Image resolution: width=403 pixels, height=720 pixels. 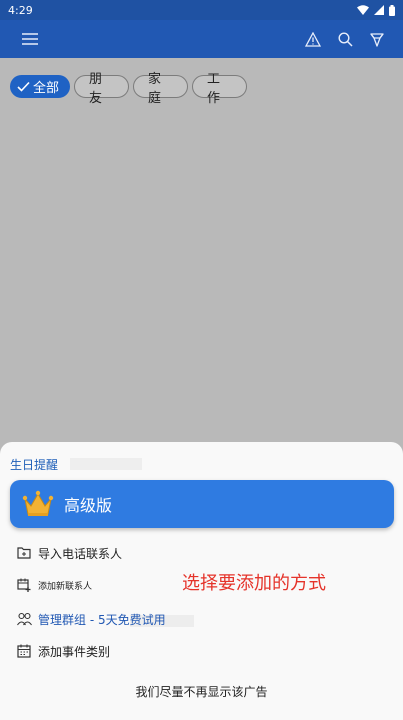 I want to click on chip-all: 全部, so click(x=40, y=86).